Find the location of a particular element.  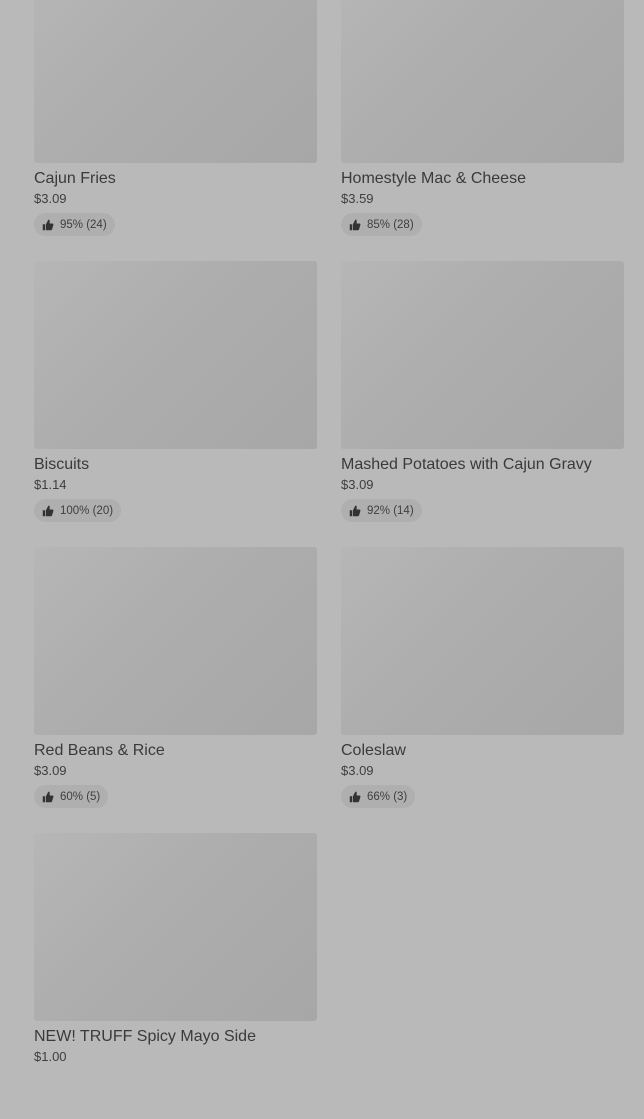

menu-item-card: Cajun Fries $3.09 95% (24) is located at coordinates (175, 130).